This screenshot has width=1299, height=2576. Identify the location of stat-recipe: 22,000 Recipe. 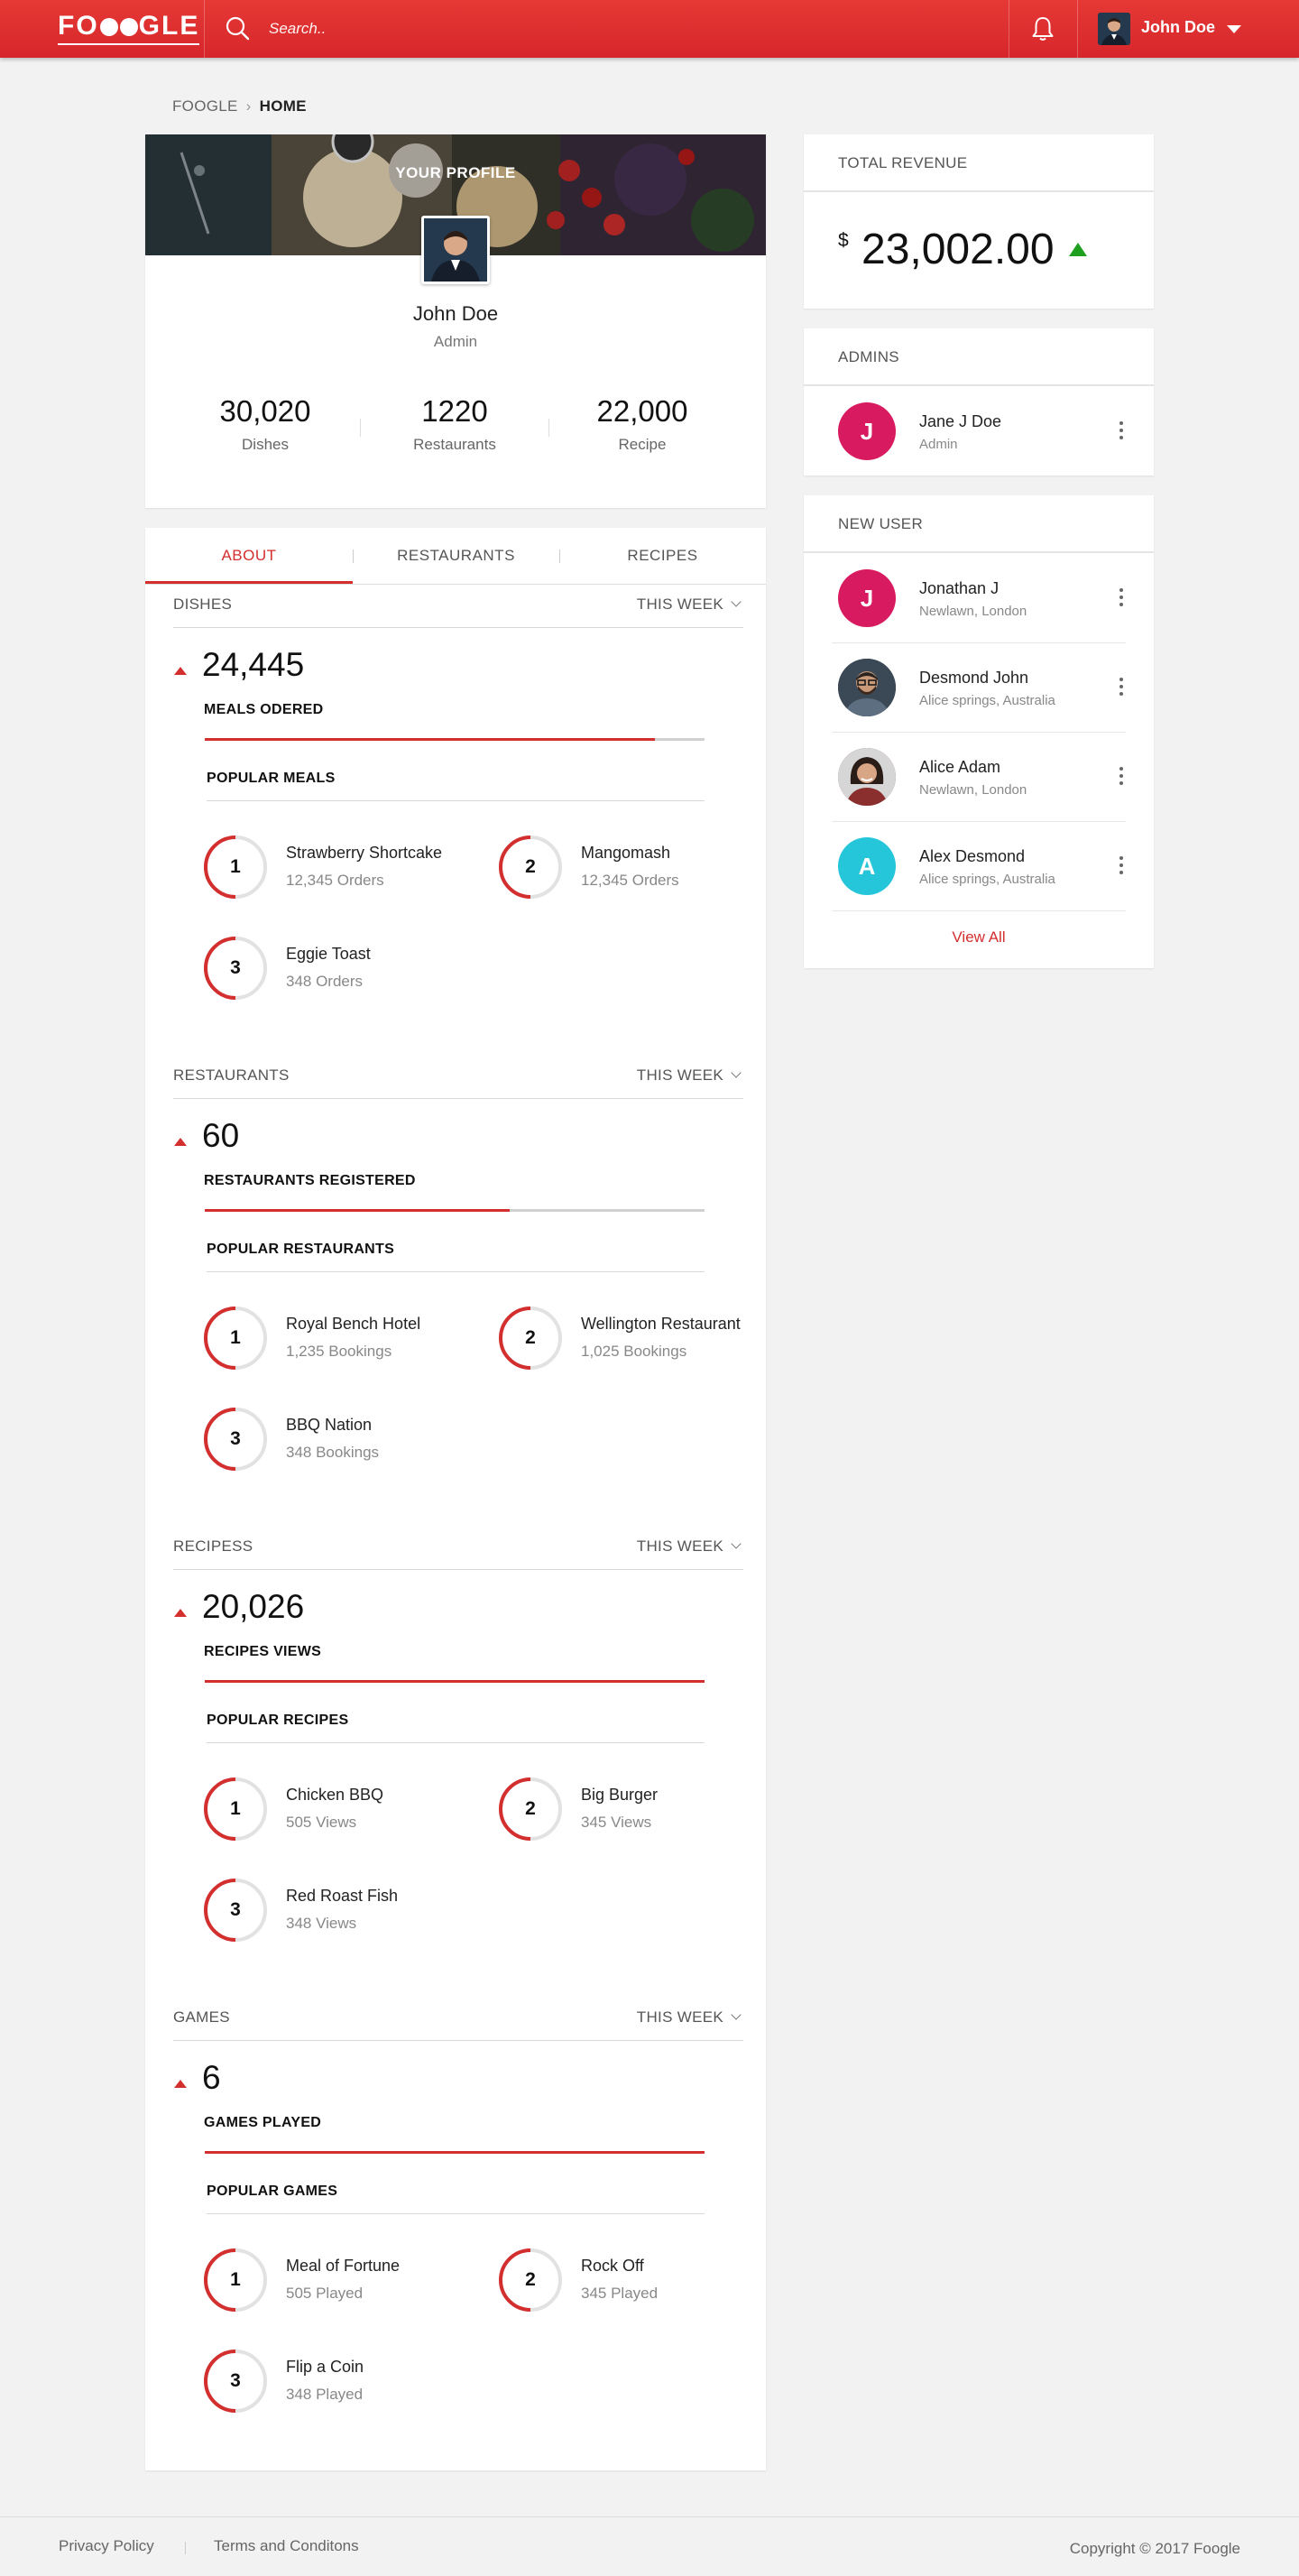
(642, 424).